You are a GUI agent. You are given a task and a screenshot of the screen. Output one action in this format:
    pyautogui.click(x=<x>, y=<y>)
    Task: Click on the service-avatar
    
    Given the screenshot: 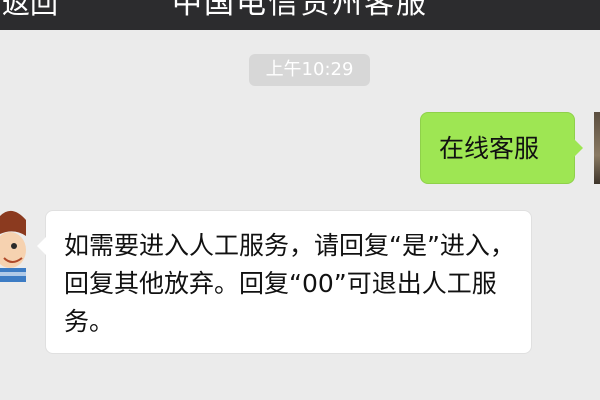 What is the action you would take?
    pyautogui.click(x=13, y=244)
    